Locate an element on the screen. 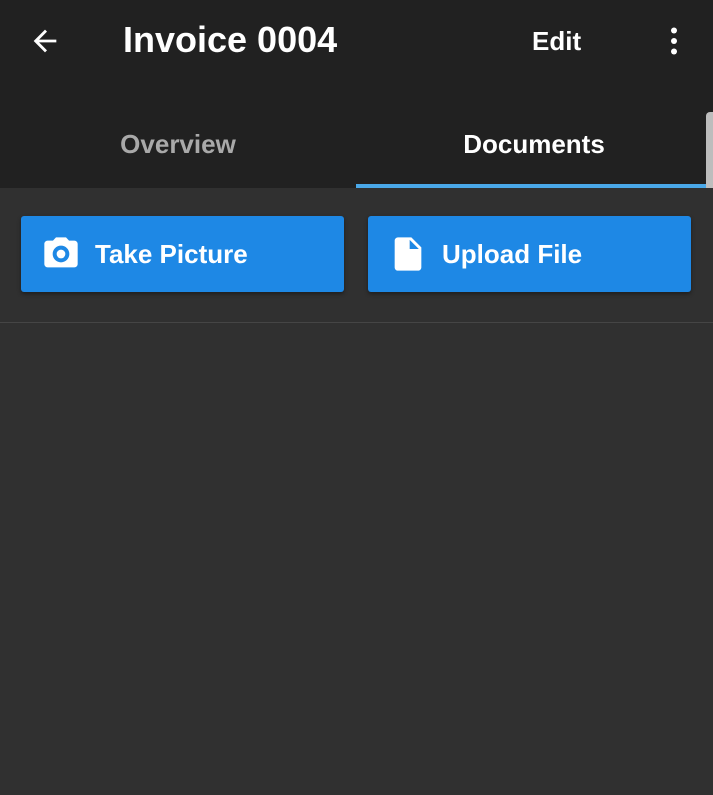 Image resolution: width=713 pixels, height=795 pixels. take-picture-label: Take Picture is located at coordinates (171, 253).